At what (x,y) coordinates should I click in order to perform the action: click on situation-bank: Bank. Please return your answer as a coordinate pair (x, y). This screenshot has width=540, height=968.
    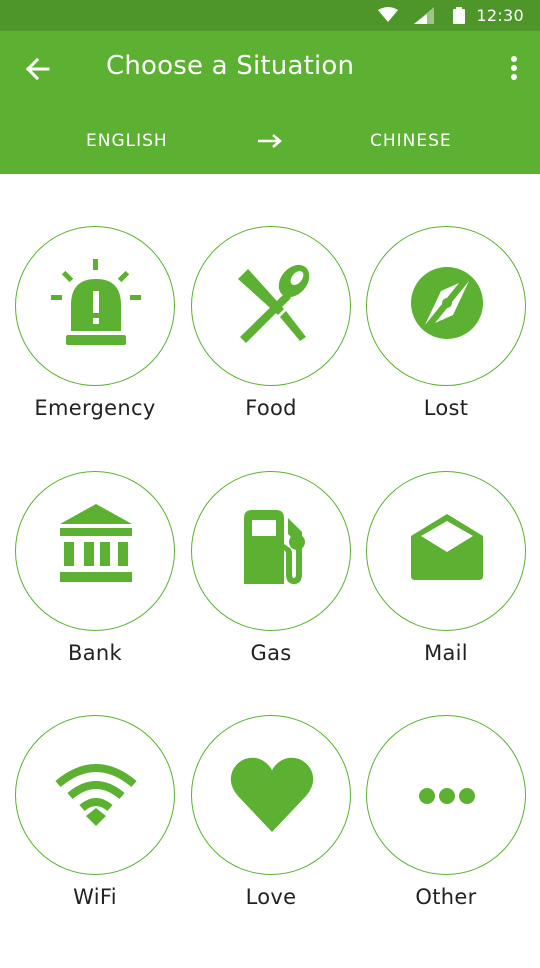
    Looking at the image, I should click on (103, 576).